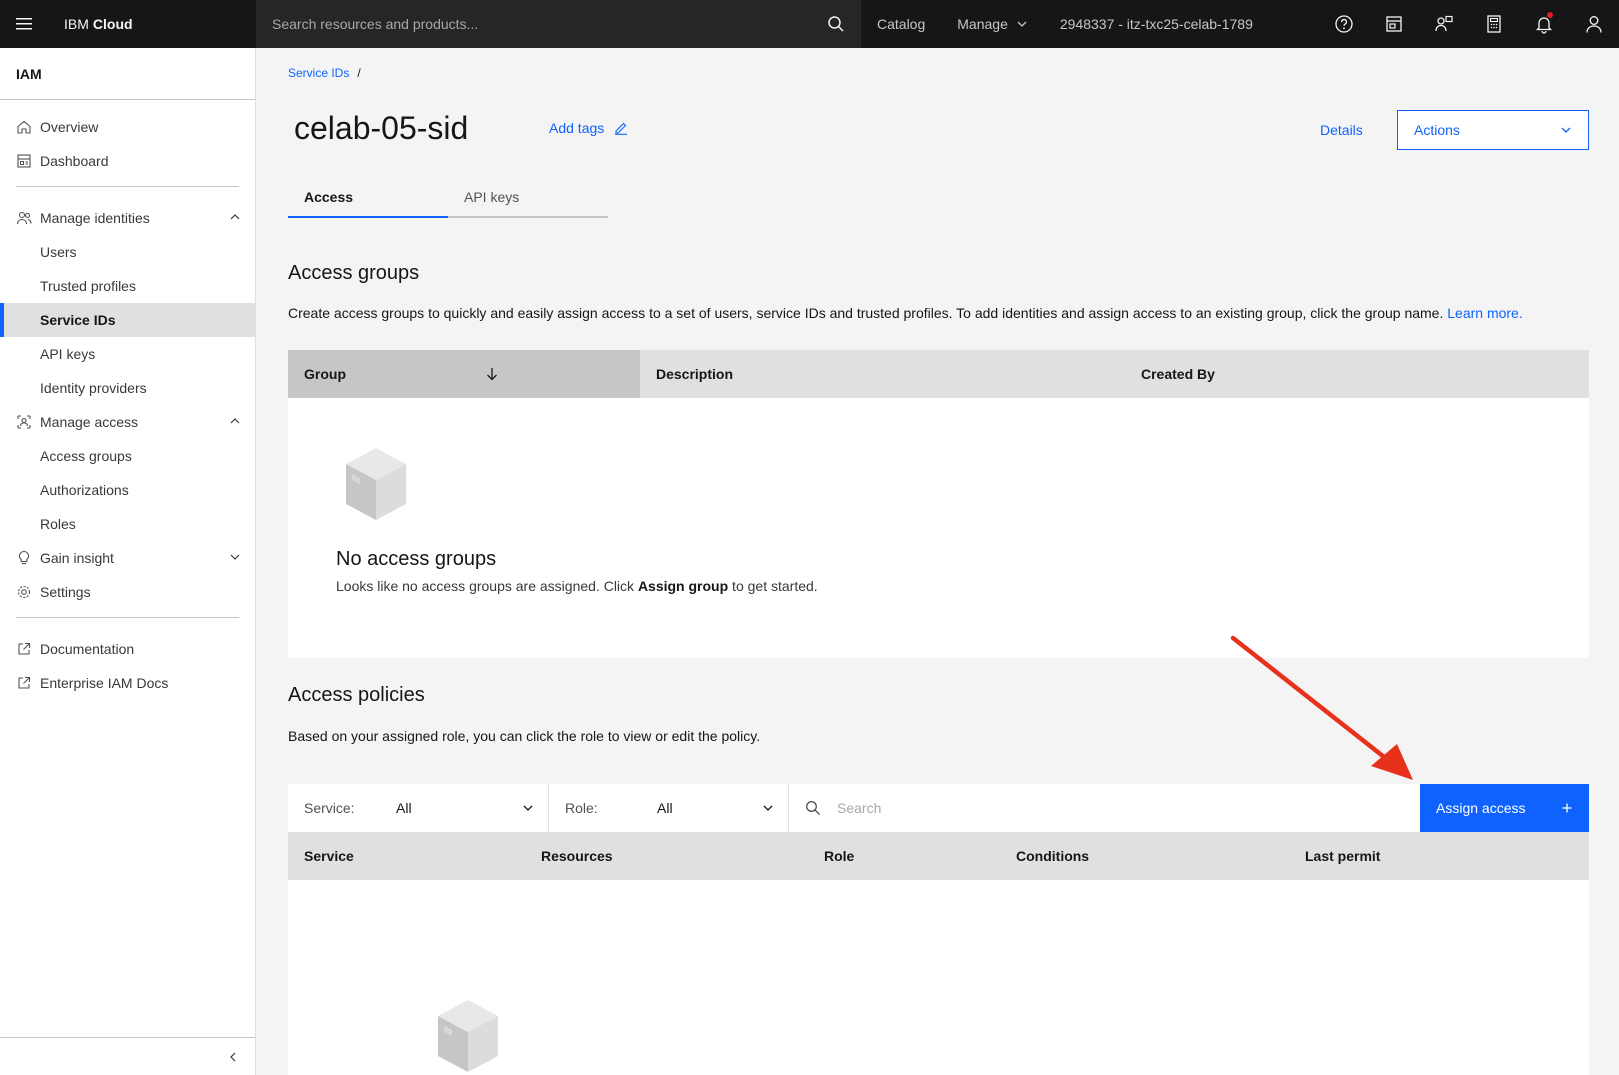 The image size is (1619, 1075). Describe the element at coordinates (127, 649) in the screenshot. I see `sidebar-item-documentation: Documentation` at that location.